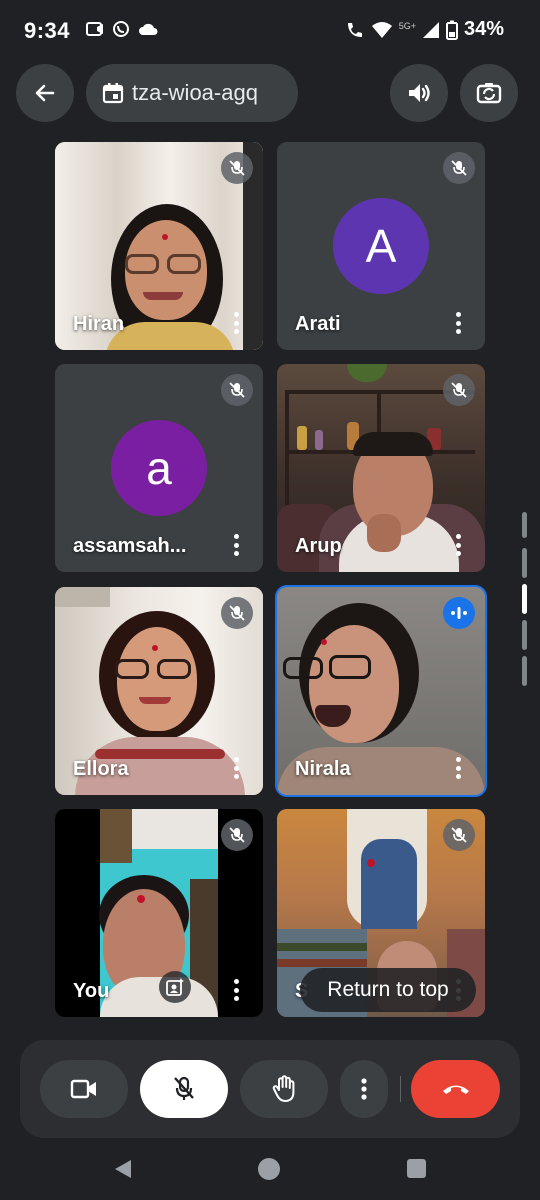  I want to click on meeting-info-button: tza-wioa-agq, so click(192, 93).